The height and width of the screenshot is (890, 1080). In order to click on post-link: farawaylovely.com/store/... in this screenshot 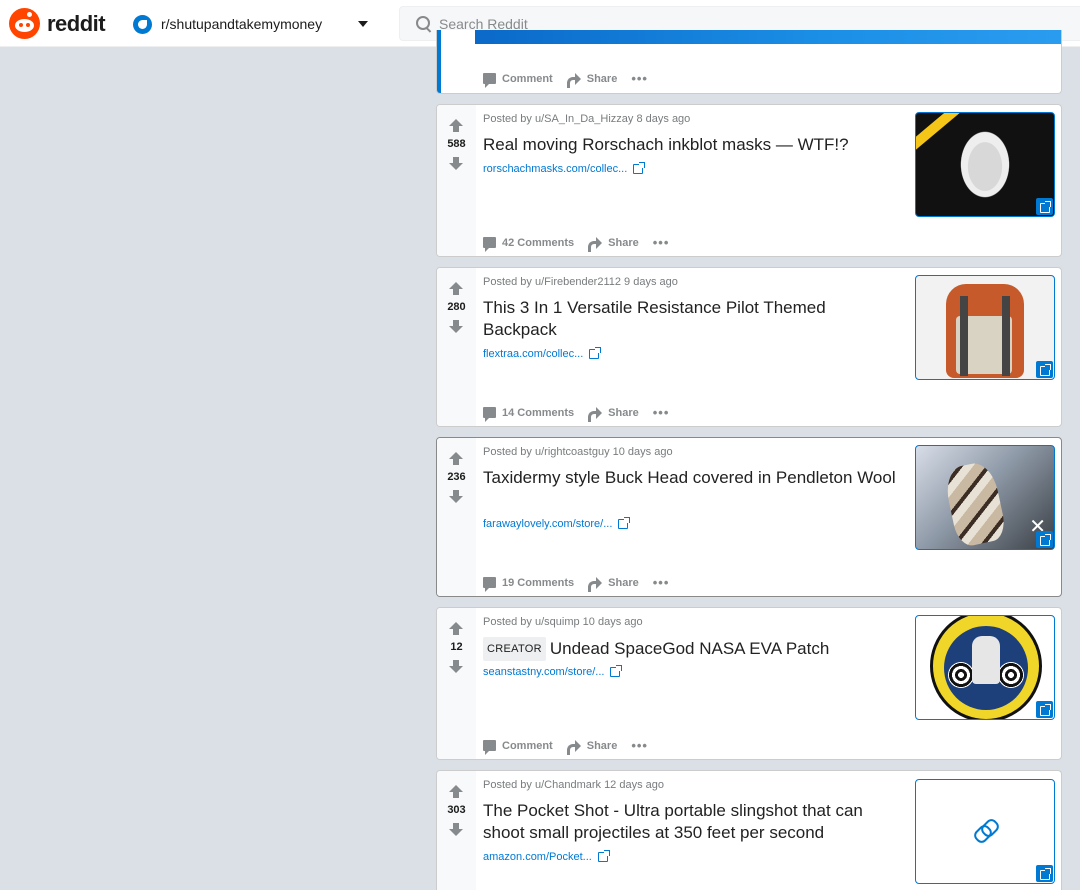, I will do `click(557, 523)`.